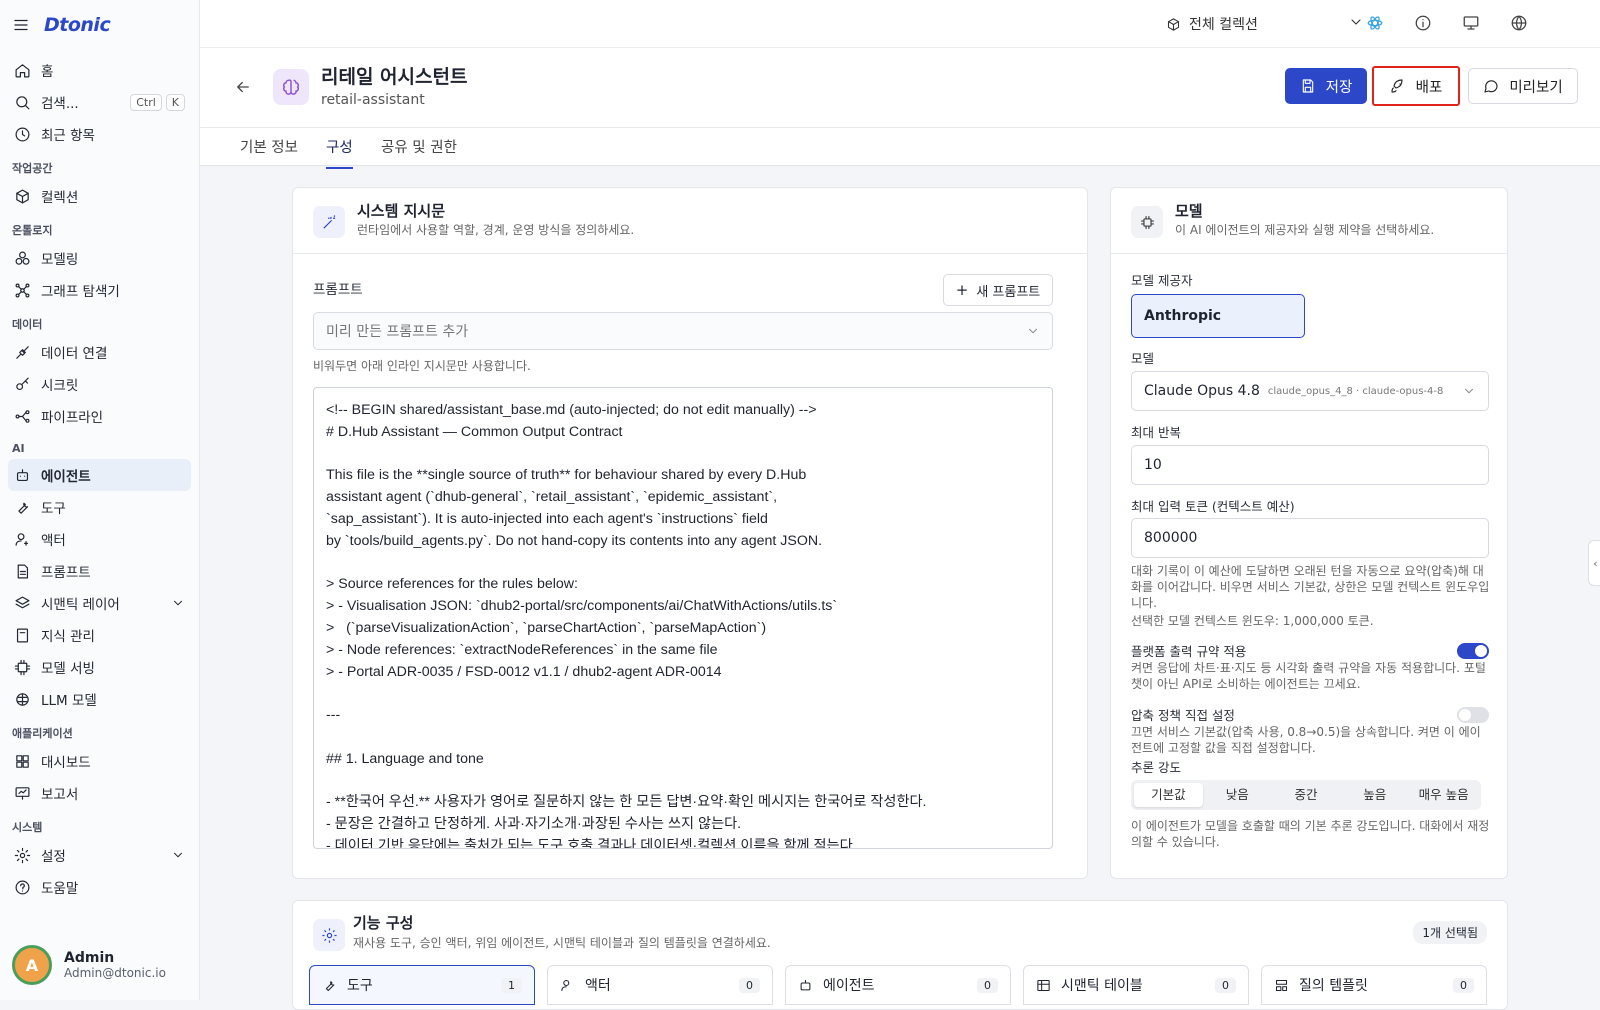  What do you see at coordinates (99, 699) in the screenshot?
I see `sidebar-item-llm: LLM 모델` at bounding box center [99, 699].